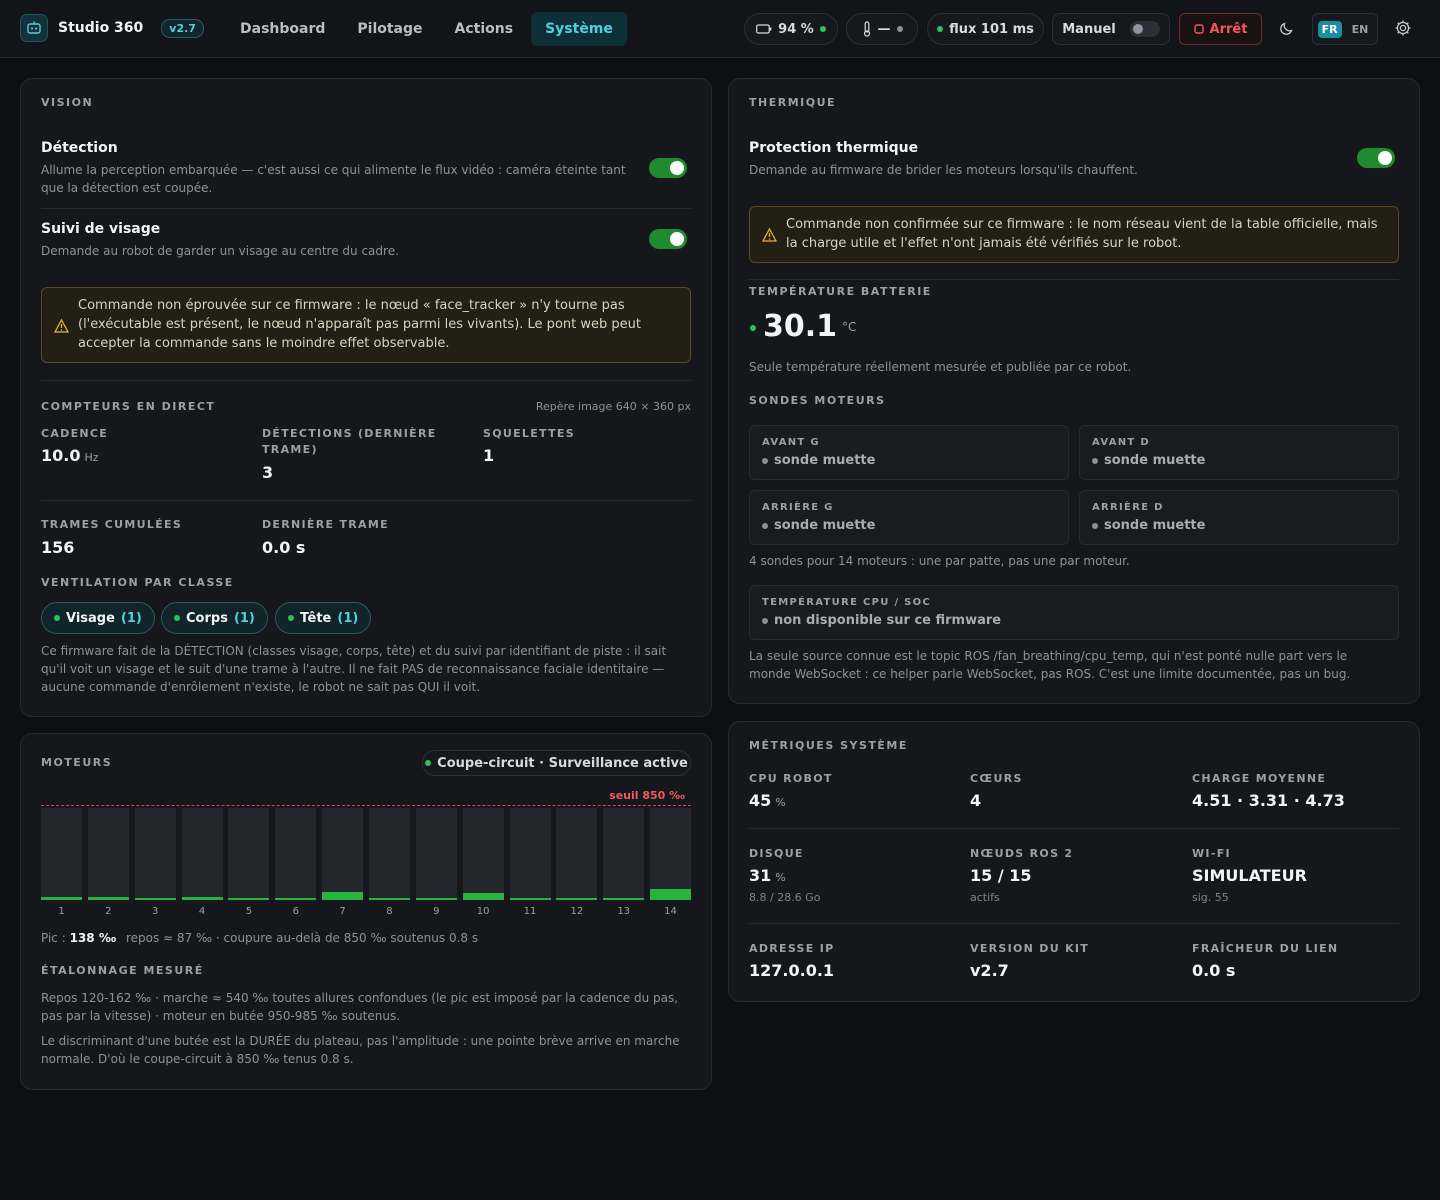 The height and width of the screenshot is (1200, 1440). I want to click on motor-tick-1: 1, so click(61, 911).